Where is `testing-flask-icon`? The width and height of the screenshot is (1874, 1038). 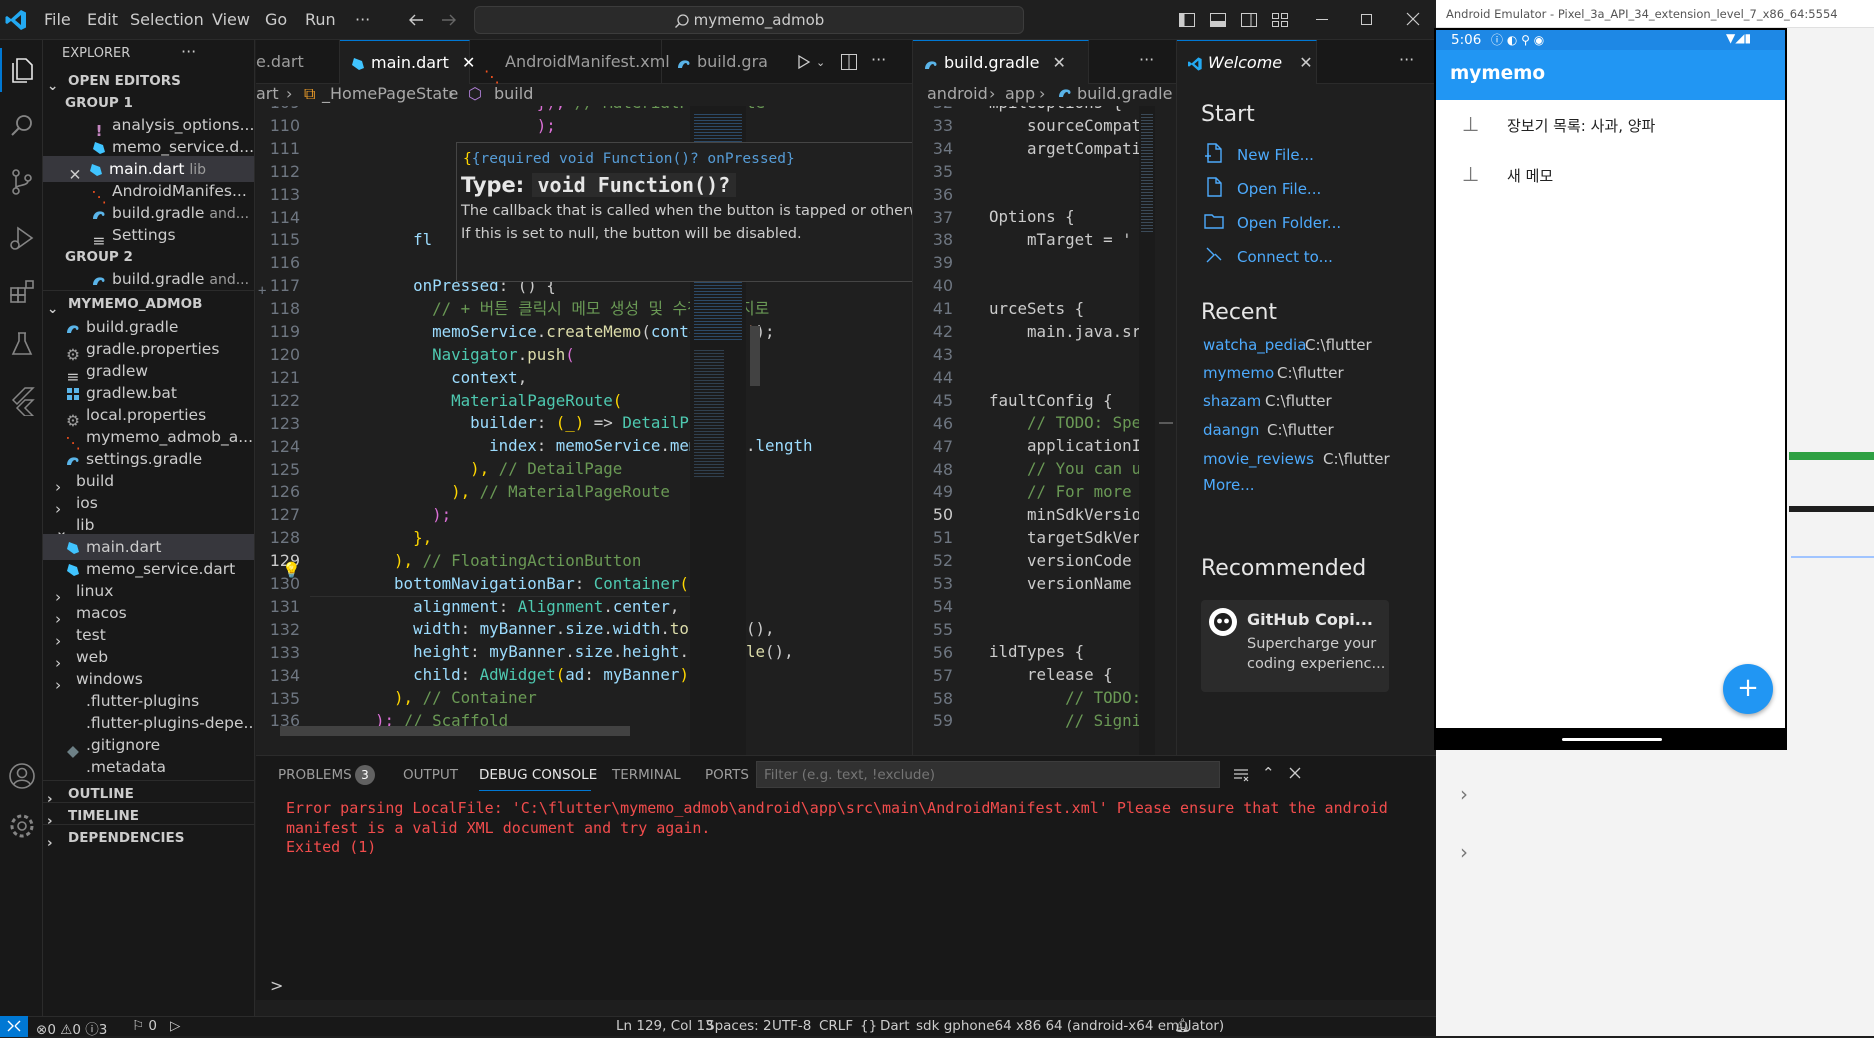
testing-flask-icon is located at coordinates (22, 344).